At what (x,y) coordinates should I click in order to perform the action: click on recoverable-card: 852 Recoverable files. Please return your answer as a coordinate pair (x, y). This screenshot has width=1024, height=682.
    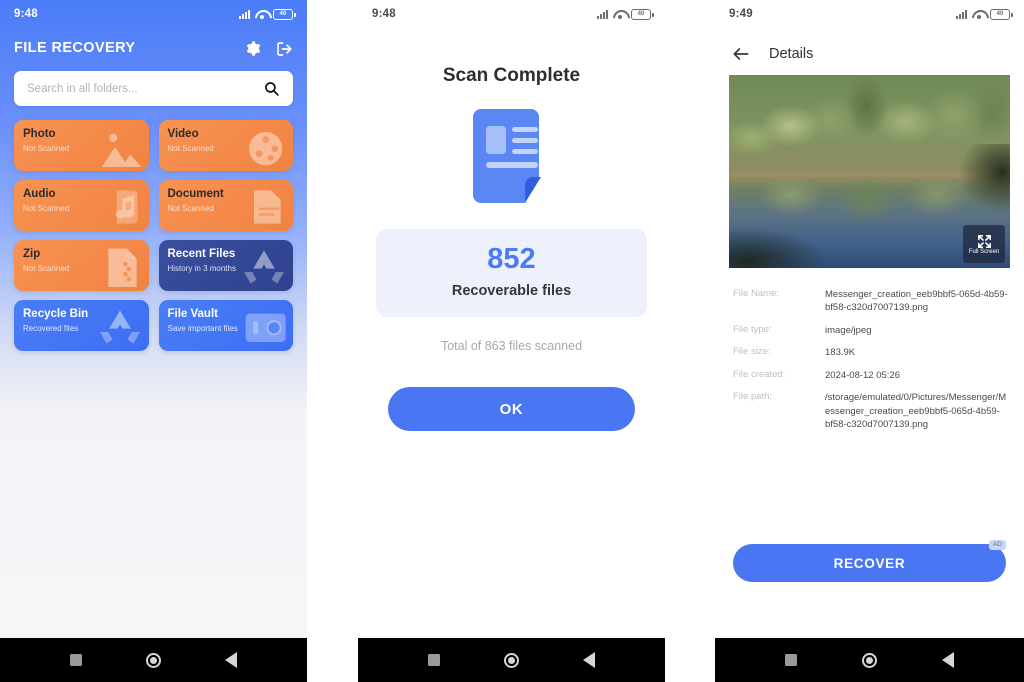
    Looking at the image, I should click on (511, 273).